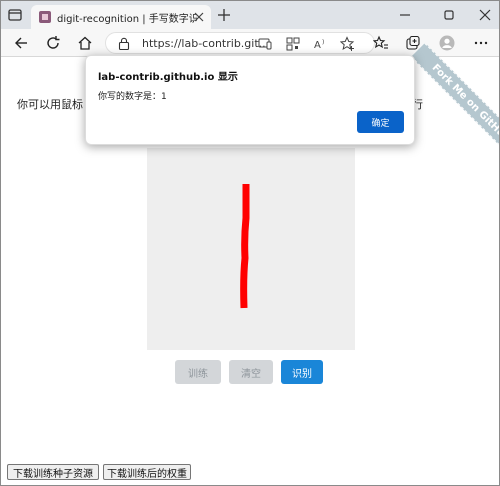 Image resolution: width=500 pixels, height=486 pixels. Describe the element at coordinates (405, 15) in the screenshot. I see `minimize-icon` at that location.